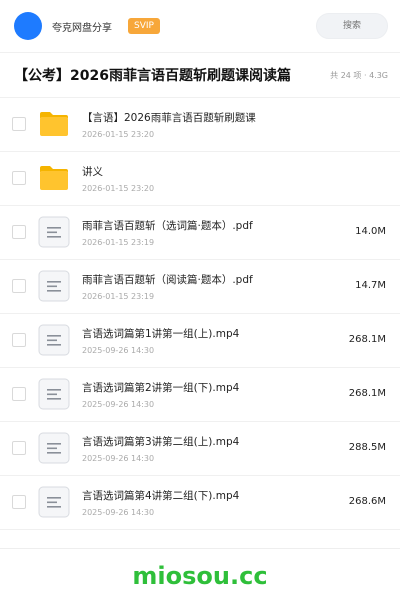 The width and height of the screenshot is (400, 600). I want to click on footer-divider, so click(200, 548).